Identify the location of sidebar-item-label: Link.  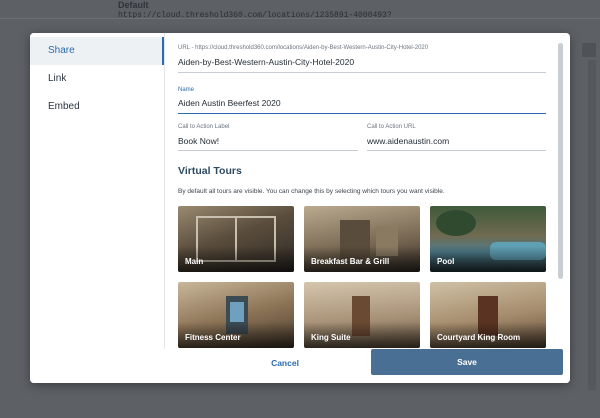
(57, 78).